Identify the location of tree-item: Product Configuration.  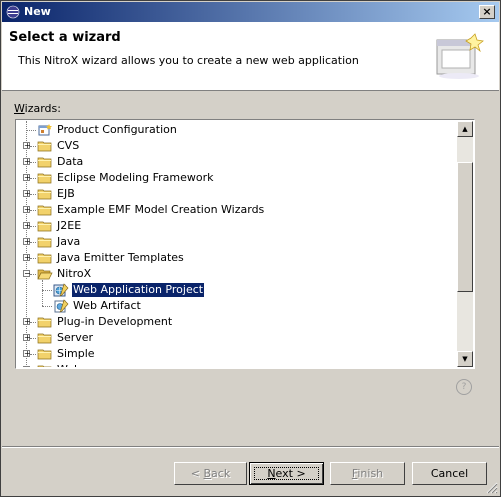
(237, 130).